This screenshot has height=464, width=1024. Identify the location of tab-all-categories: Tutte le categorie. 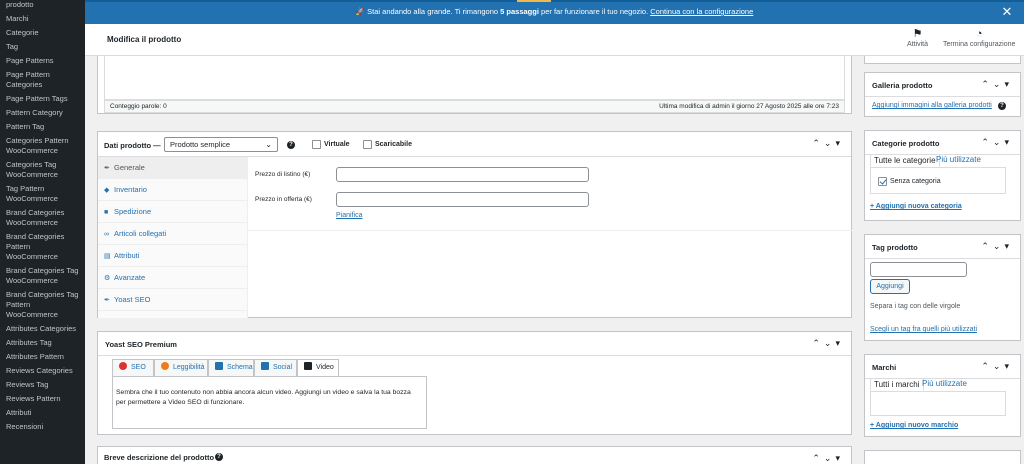
(905, 160).